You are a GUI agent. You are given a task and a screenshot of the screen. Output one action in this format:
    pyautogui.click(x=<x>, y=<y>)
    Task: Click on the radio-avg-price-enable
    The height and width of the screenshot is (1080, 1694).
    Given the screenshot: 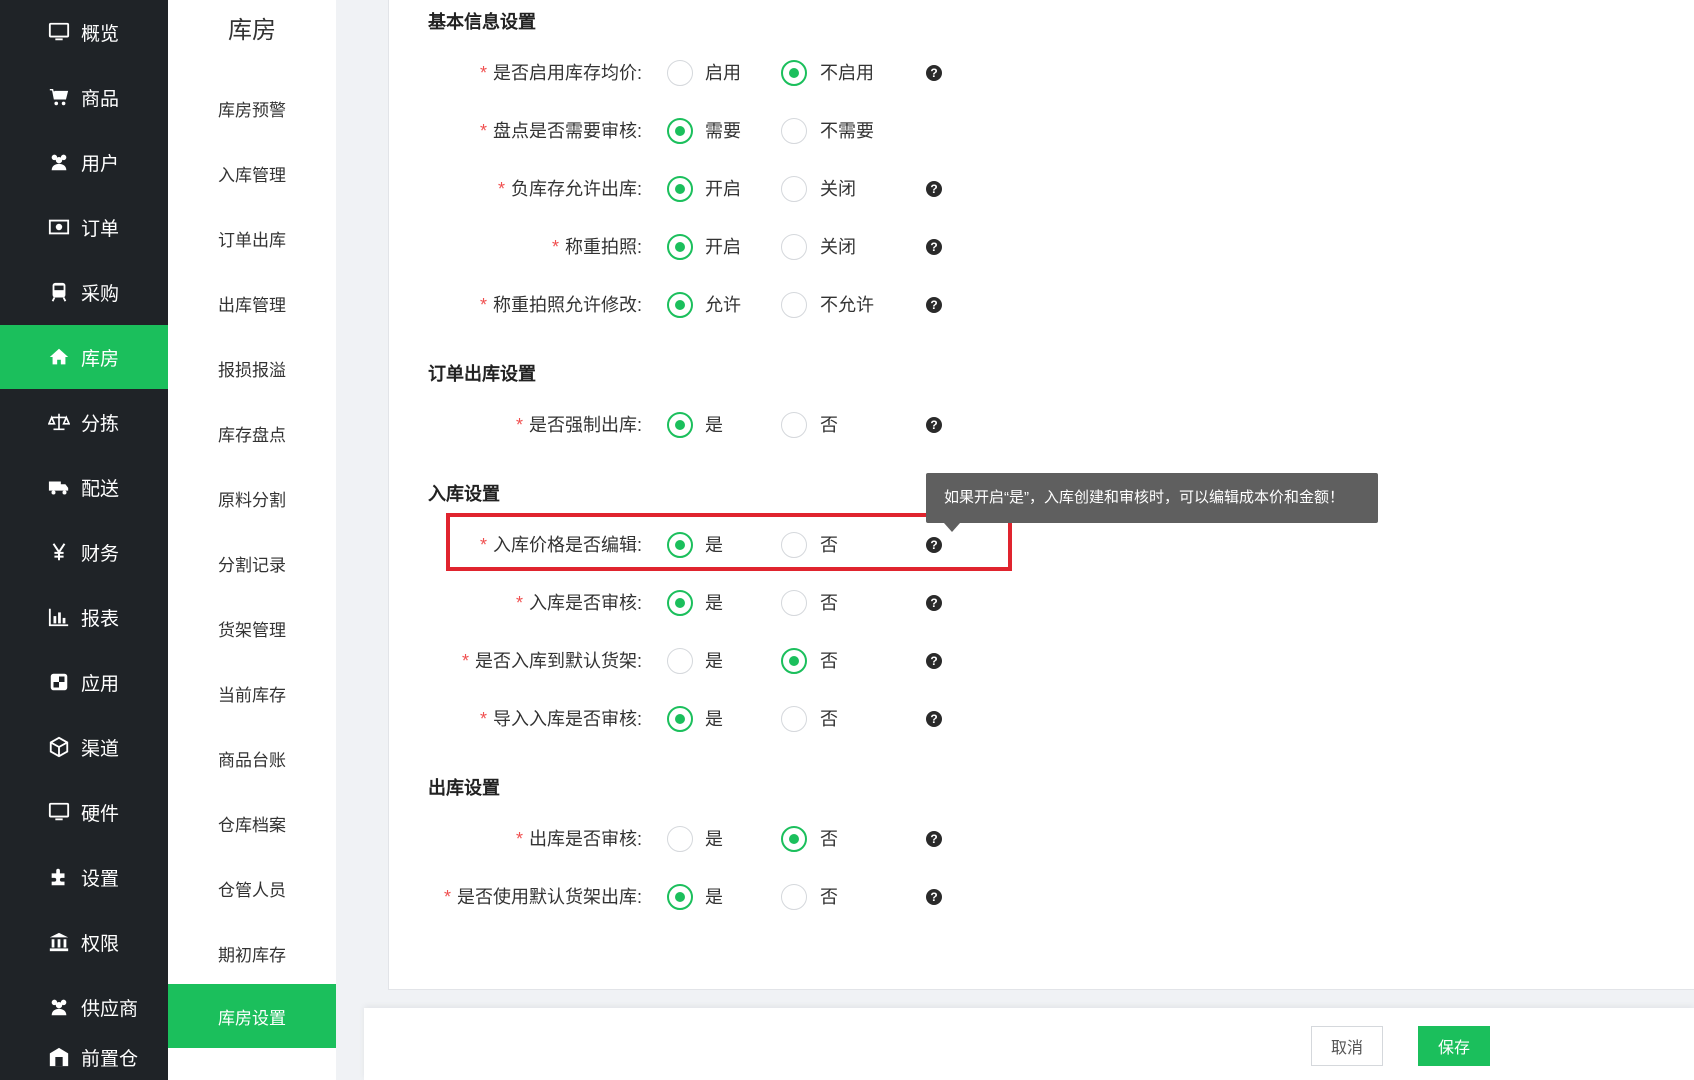 What is the action you would take?
    pyautogui.click(x=680, y=73)
    